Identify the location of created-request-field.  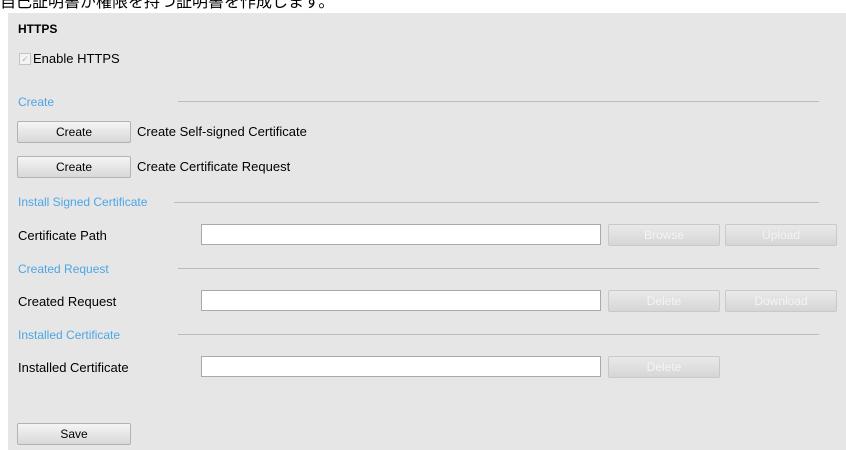
(401, 300).